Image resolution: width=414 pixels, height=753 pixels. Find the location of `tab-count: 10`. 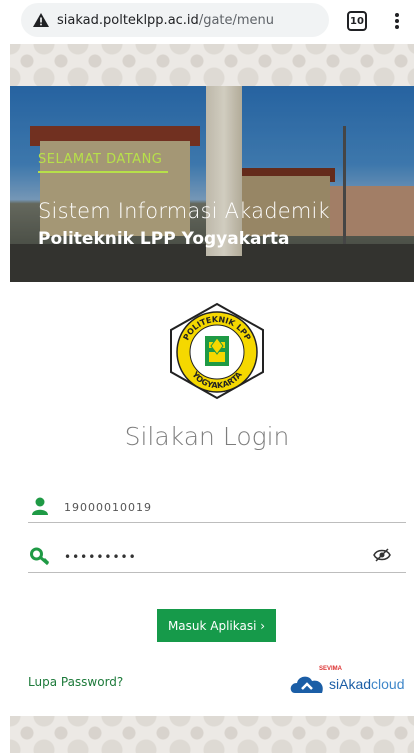

tab-count: 10 is located at coordinates (357, 21).